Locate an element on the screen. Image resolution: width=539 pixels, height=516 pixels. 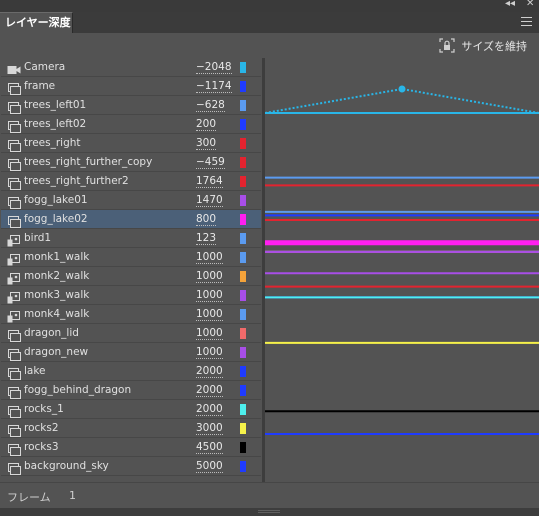
layer-row: bird1 123 is located at coordinates (131, 238).